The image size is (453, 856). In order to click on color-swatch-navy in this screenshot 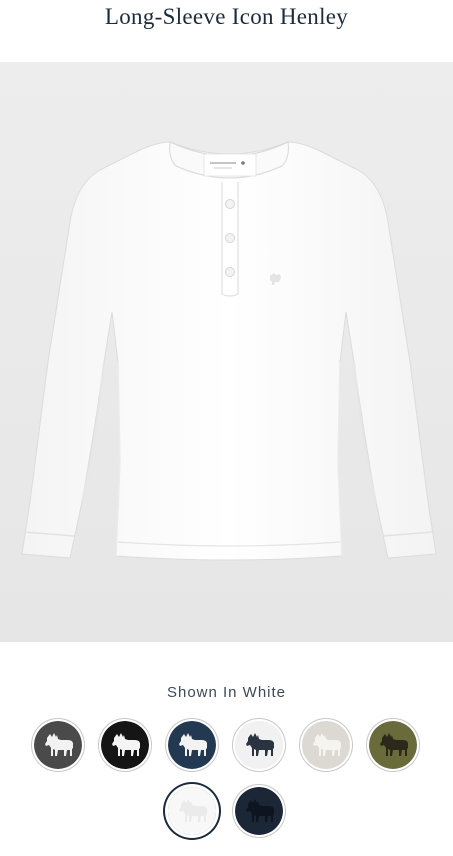, I will do `click(192, 745)`.